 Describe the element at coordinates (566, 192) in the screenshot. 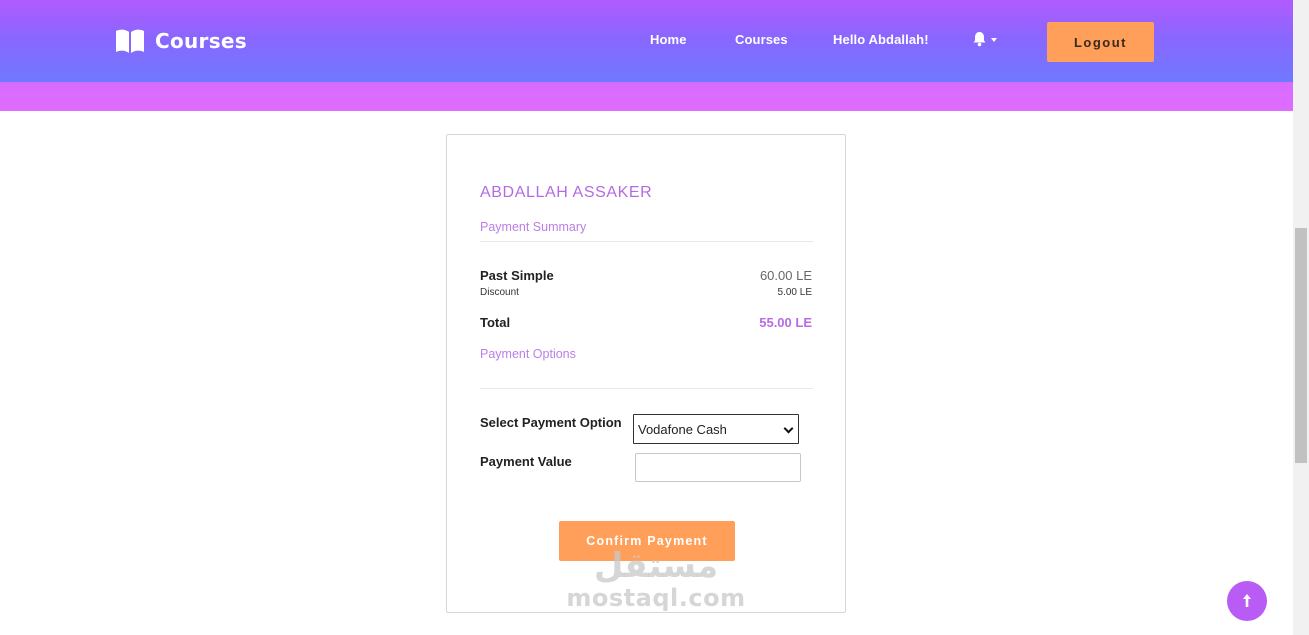

I see `customer-name: ABDALLAH ASSAKER` at that location.